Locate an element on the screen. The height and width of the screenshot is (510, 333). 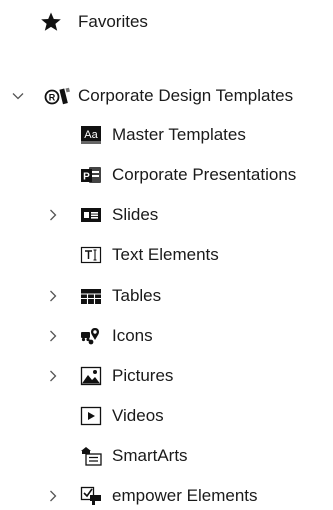
tree-item-empower-elements: empower Elements is located at coordinates (166, 496).